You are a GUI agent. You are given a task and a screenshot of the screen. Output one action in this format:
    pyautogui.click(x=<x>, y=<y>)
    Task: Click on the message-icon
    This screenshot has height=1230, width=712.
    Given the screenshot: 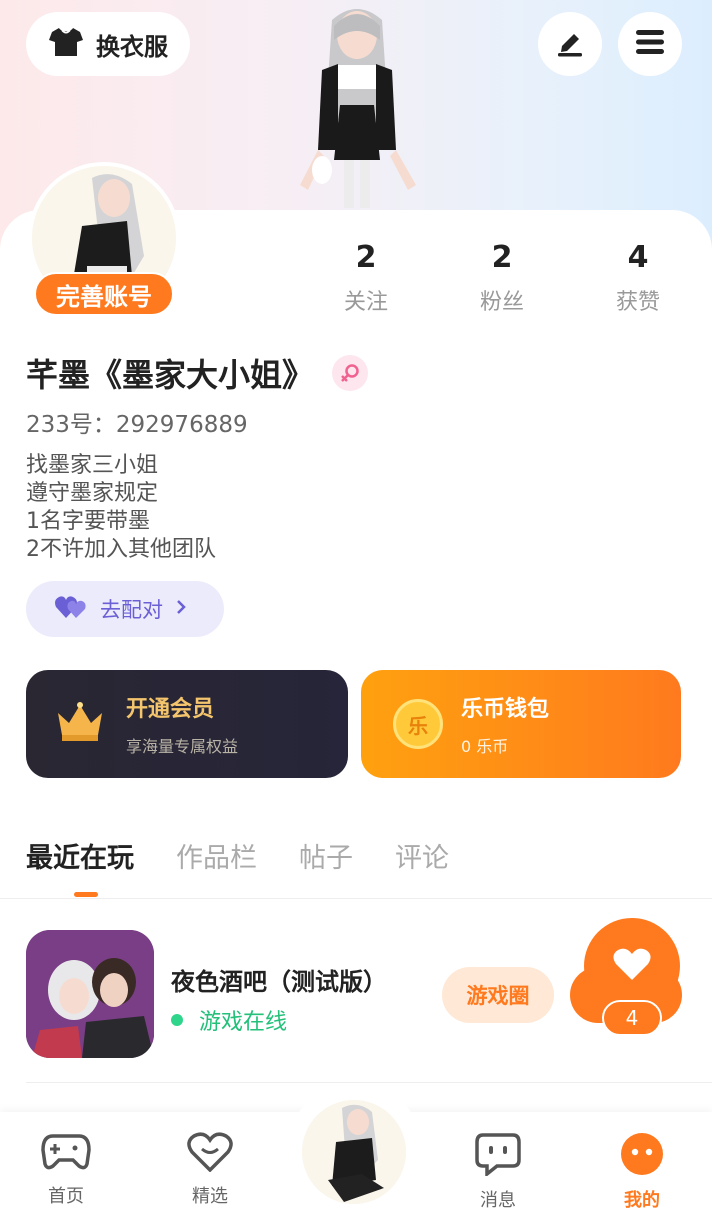 What is the action you would take?
    pyautogui.click(x=498, y=1156)
    